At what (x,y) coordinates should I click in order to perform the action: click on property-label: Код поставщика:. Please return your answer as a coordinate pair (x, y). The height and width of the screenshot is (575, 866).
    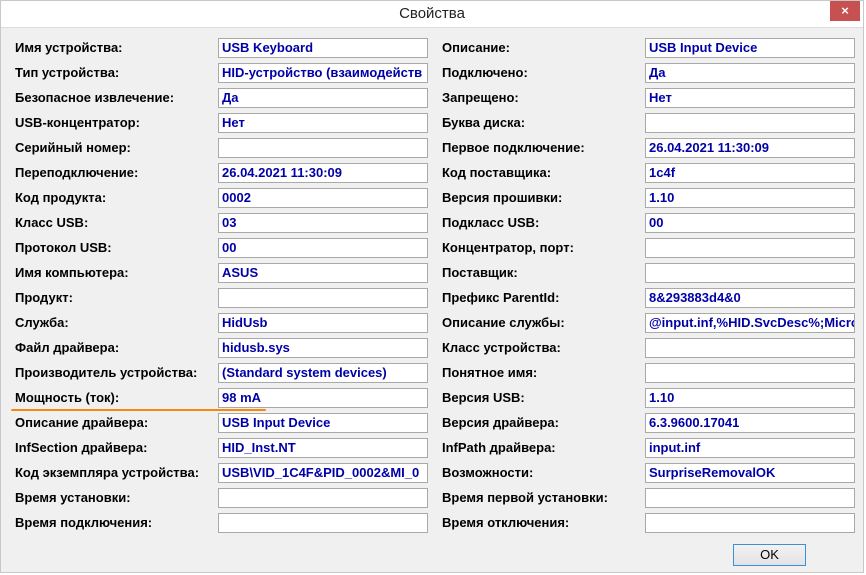
    Looking at the image, I should click on (497, 172).